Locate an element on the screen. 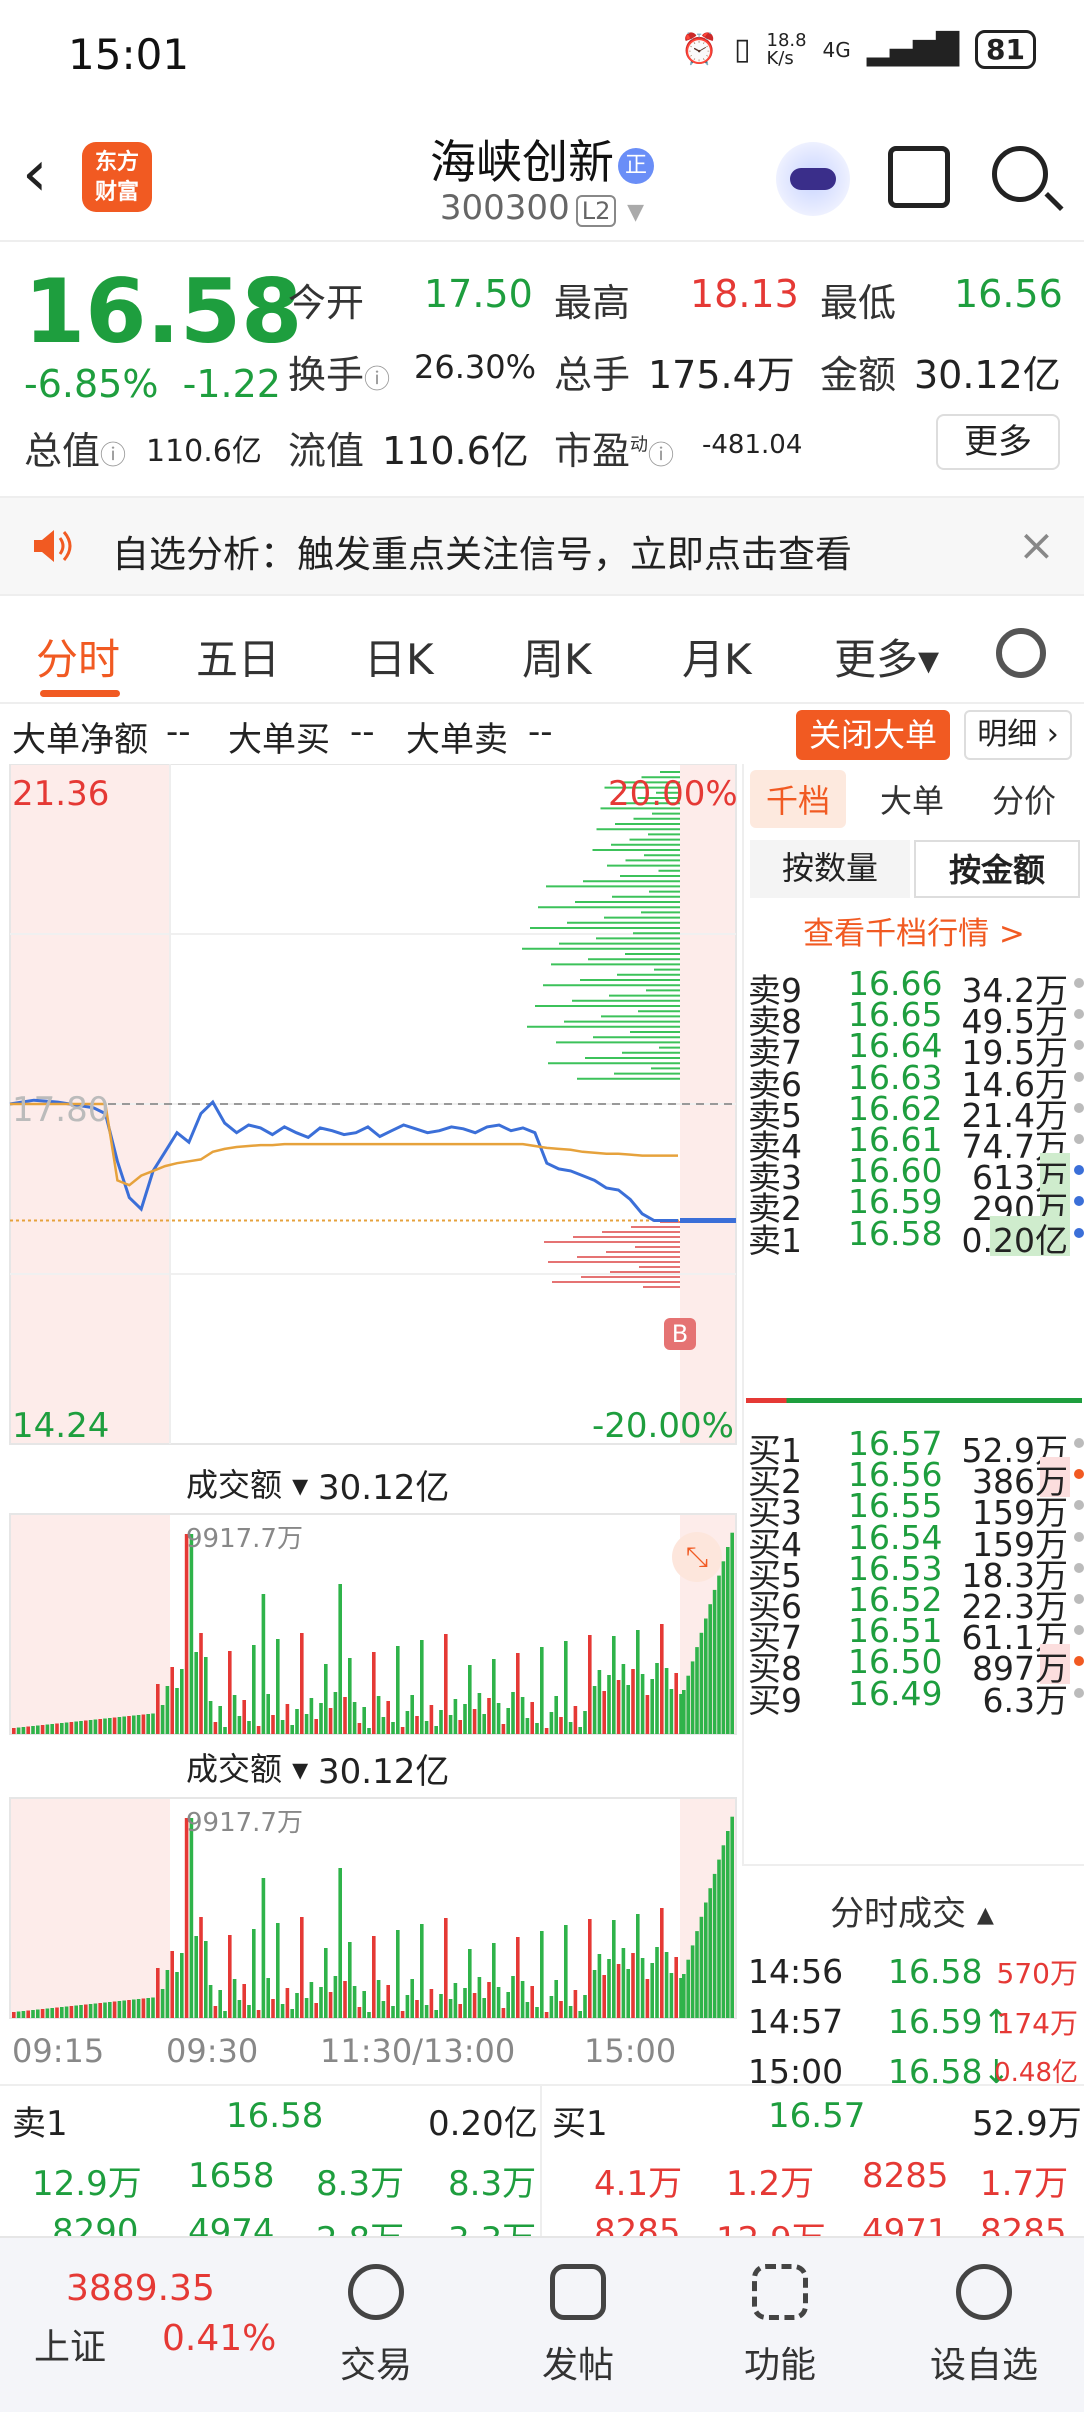 Image resolution: width=1084 pixels, height=2412 pixels. bid-queue-item: 8285 is located at coordinates (905, 2176).